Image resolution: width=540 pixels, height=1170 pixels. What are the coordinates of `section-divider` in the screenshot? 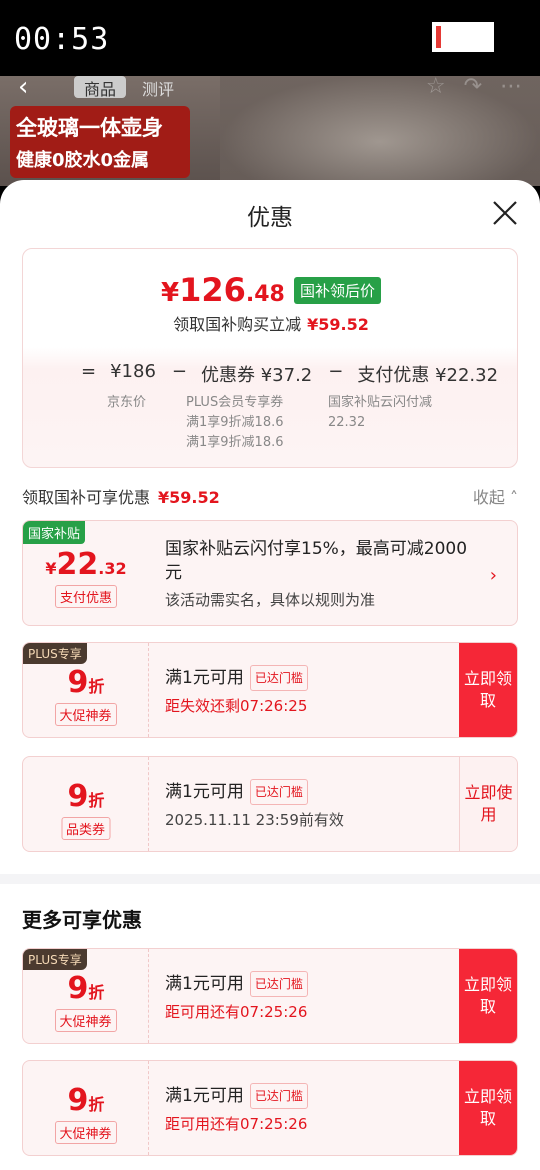 It's located at (270, 879).